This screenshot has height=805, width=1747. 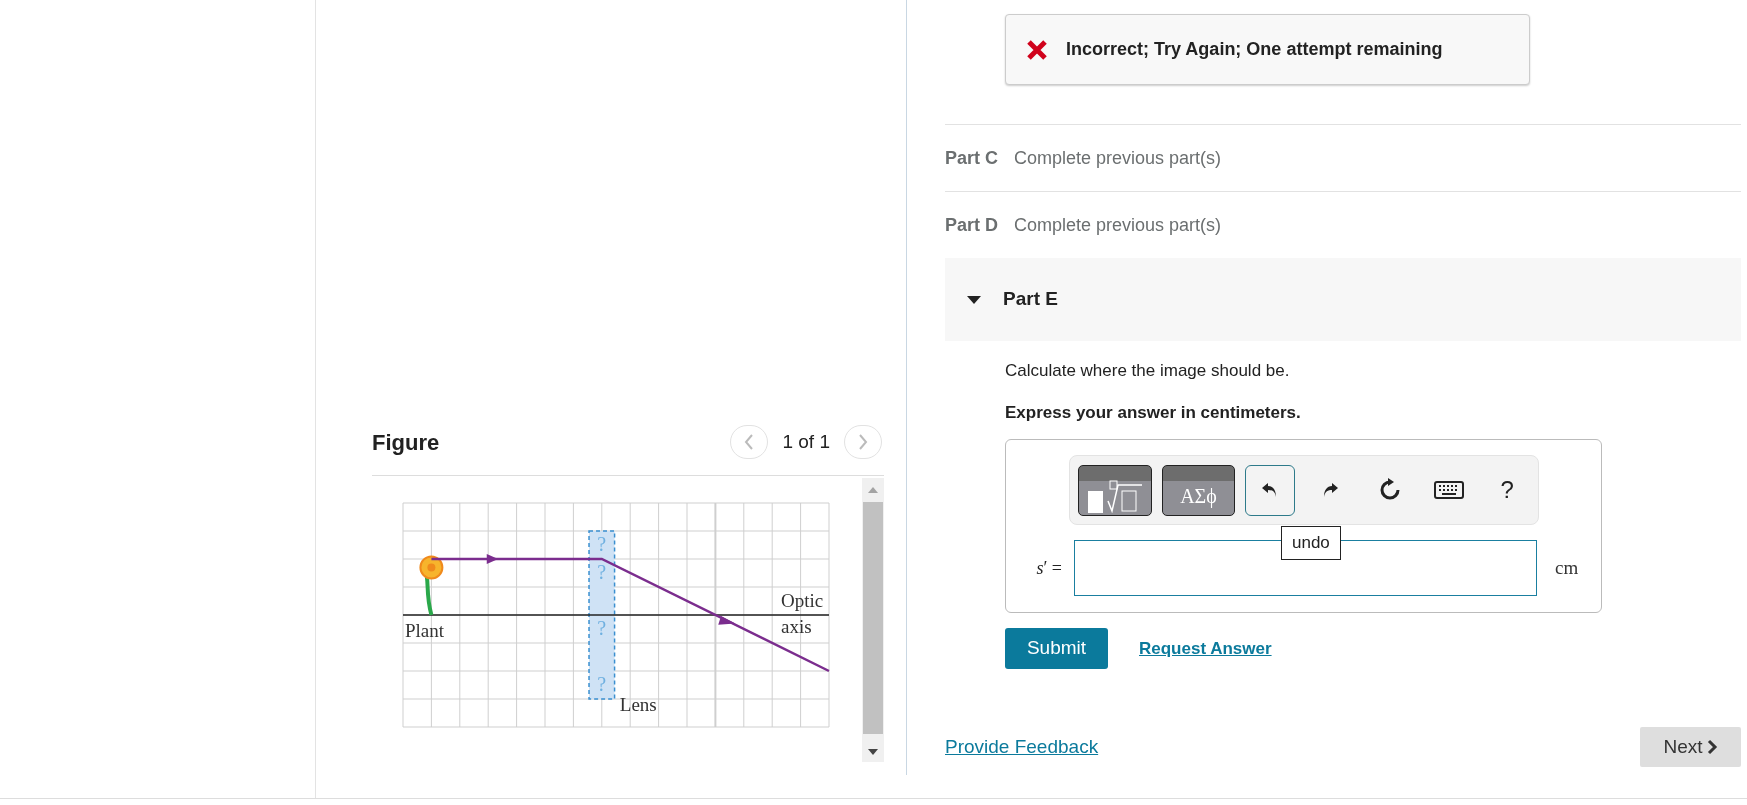 What do you see at coordinates (1148, 371) in the screenshot?
I see `question-prompt: Calculate where the image should be.` at bounding box center [1148, 371].